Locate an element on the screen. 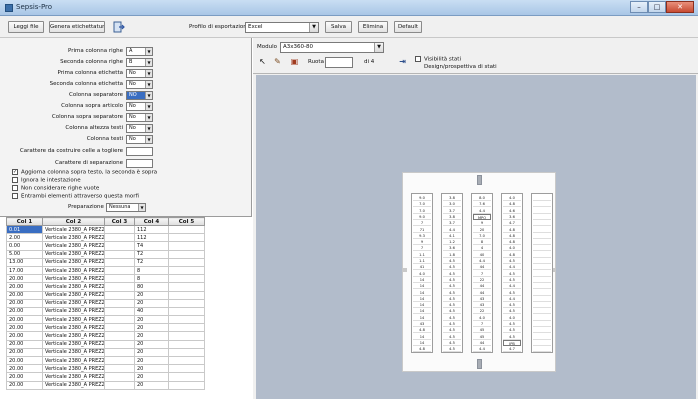 Image resolution: width=698 pixels, height=399 pixels. table-cell: T4 is located at coordinates (151, 246).